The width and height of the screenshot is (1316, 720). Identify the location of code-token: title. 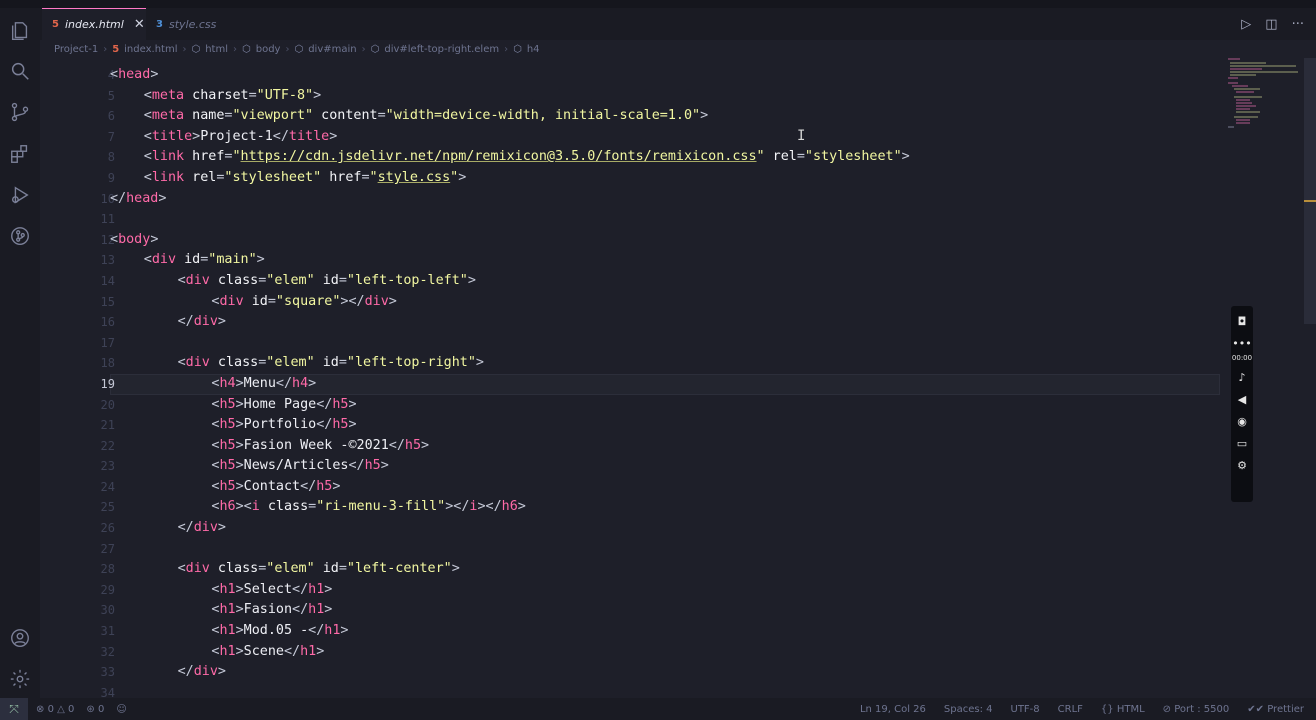
(309, 136).